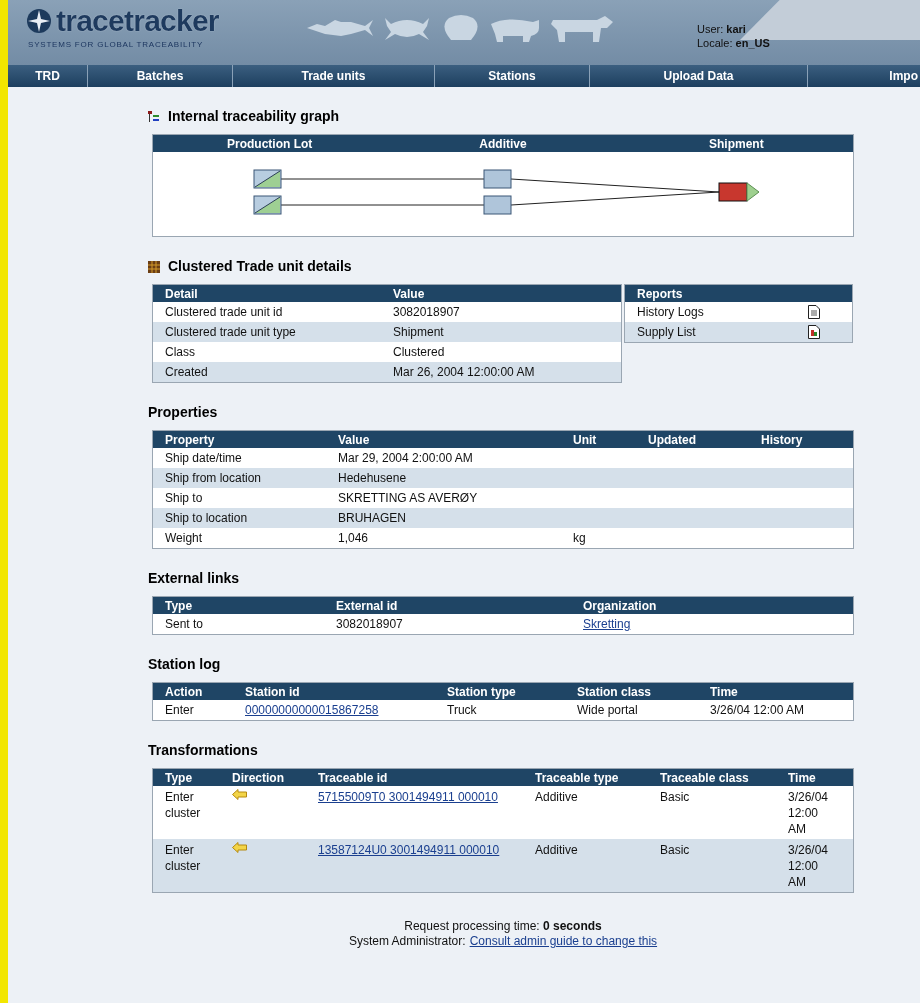  What do you see at coordinates (312, 710) in the screenshot?
I see `link: 00000000000015867258` at bounding box center [312, 710].